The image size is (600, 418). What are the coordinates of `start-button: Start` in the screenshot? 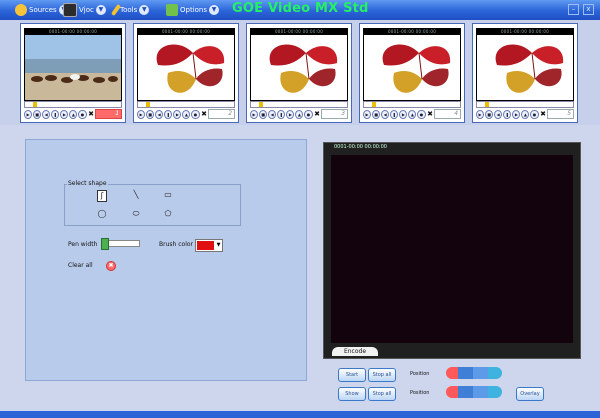 It's located at (352, 375).